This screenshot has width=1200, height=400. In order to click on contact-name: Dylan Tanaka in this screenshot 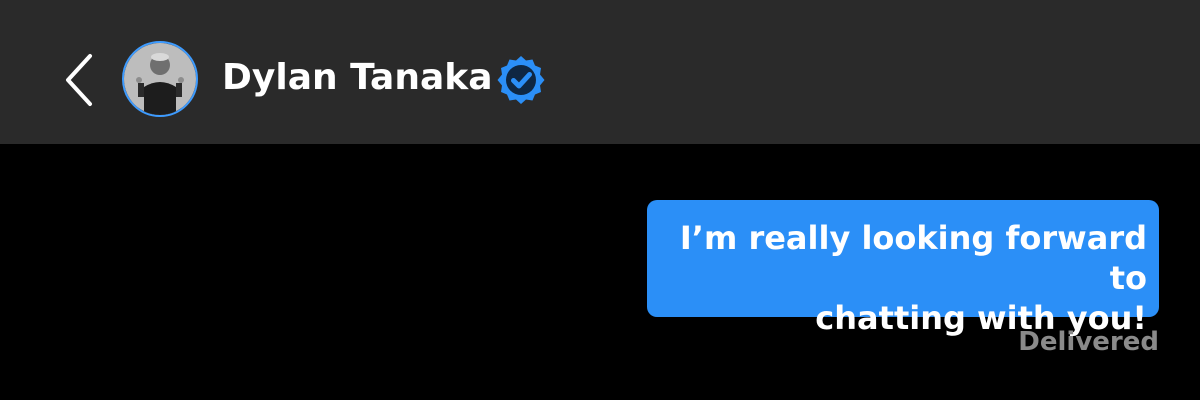, I will do `click(357, 78)`.